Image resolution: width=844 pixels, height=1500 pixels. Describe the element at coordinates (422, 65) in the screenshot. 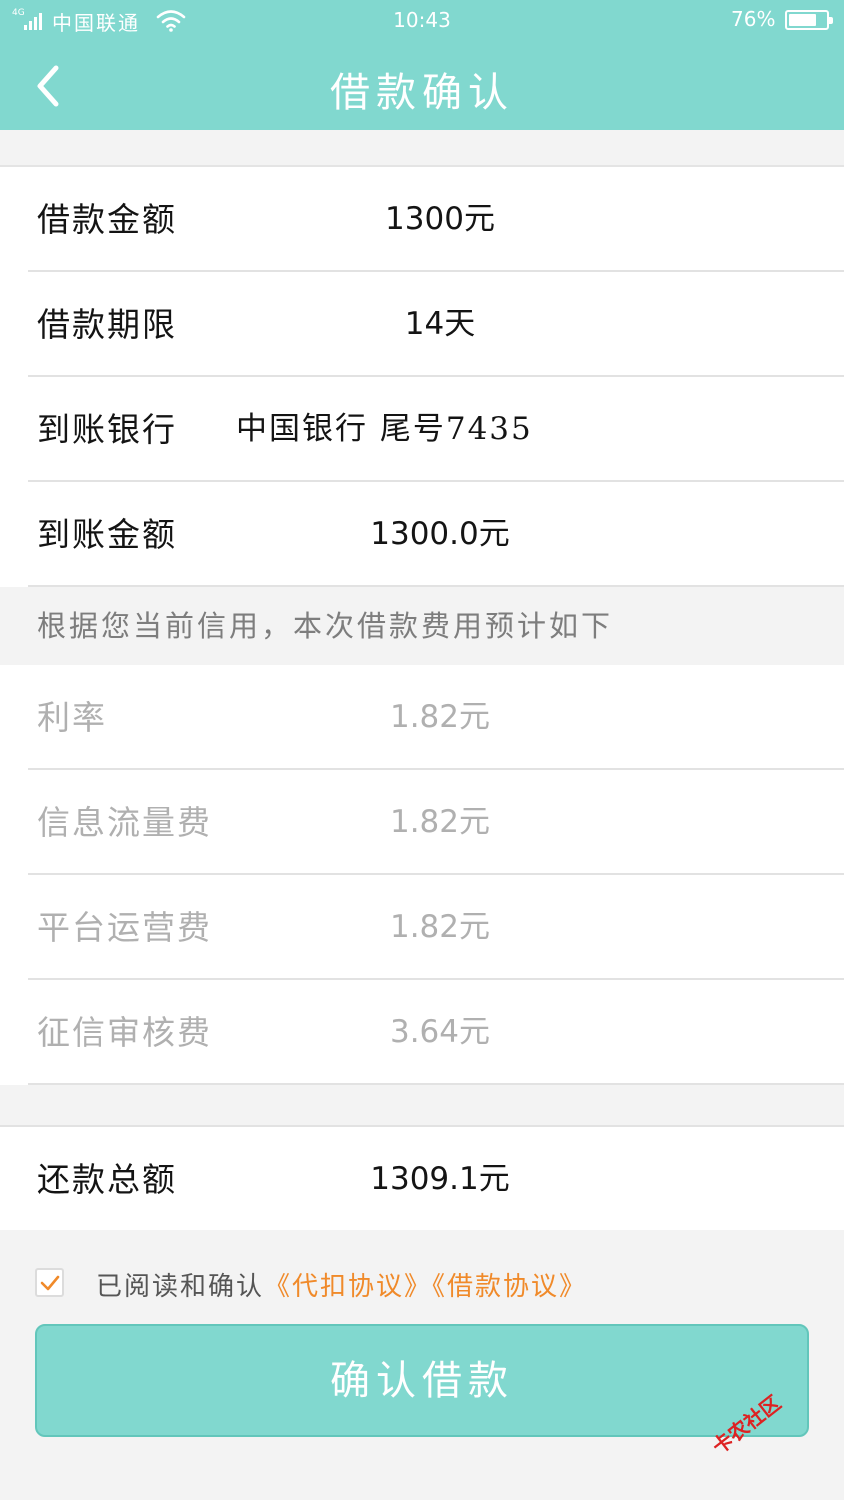

I see `top-bar: 4G 中国联通 10:43 76% 借款确认` at that location.